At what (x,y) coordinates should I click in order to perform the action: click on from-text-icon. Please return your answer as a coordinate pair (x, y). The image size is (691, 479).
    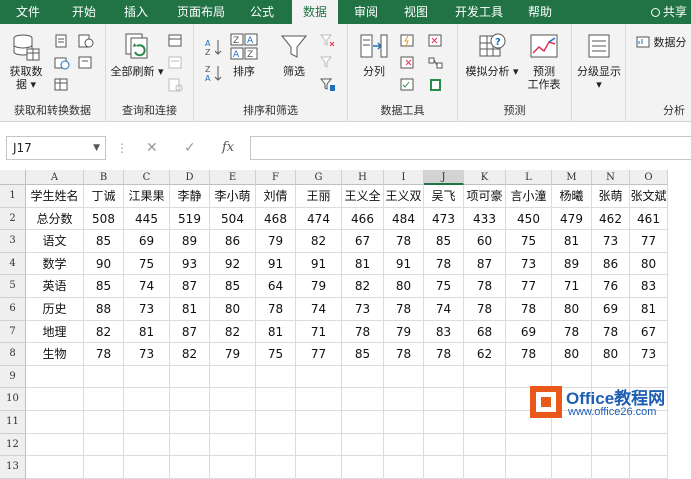
    Looking at the image, I should click on (62, 41).